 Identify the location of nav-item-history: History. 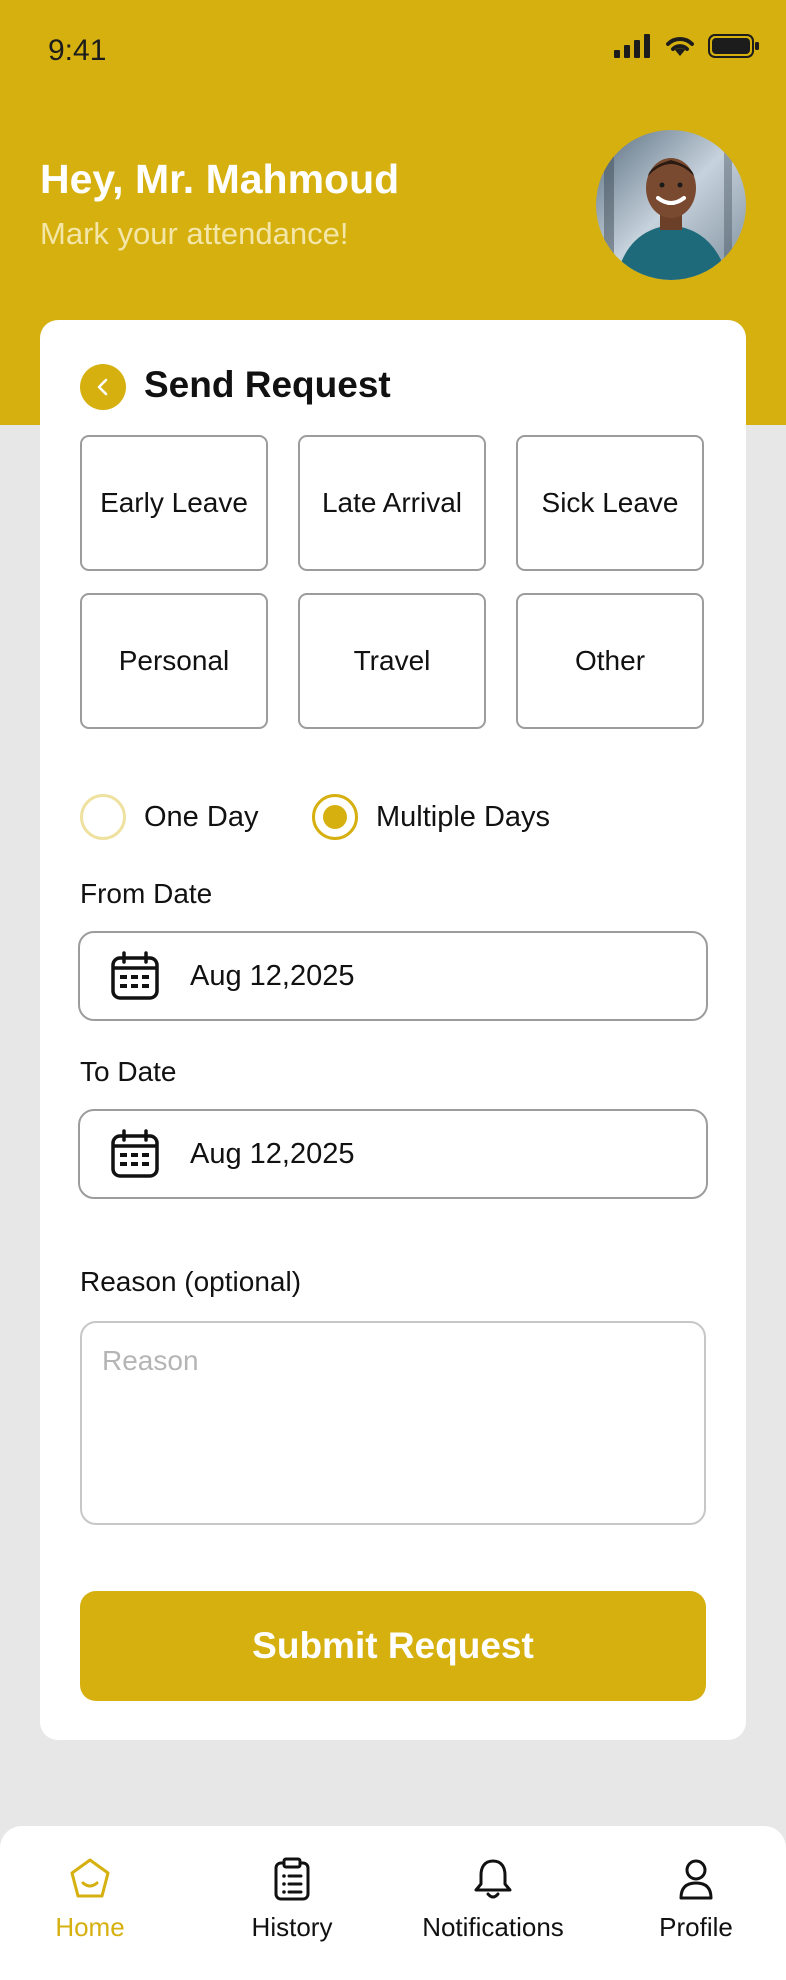
(292, 1899).